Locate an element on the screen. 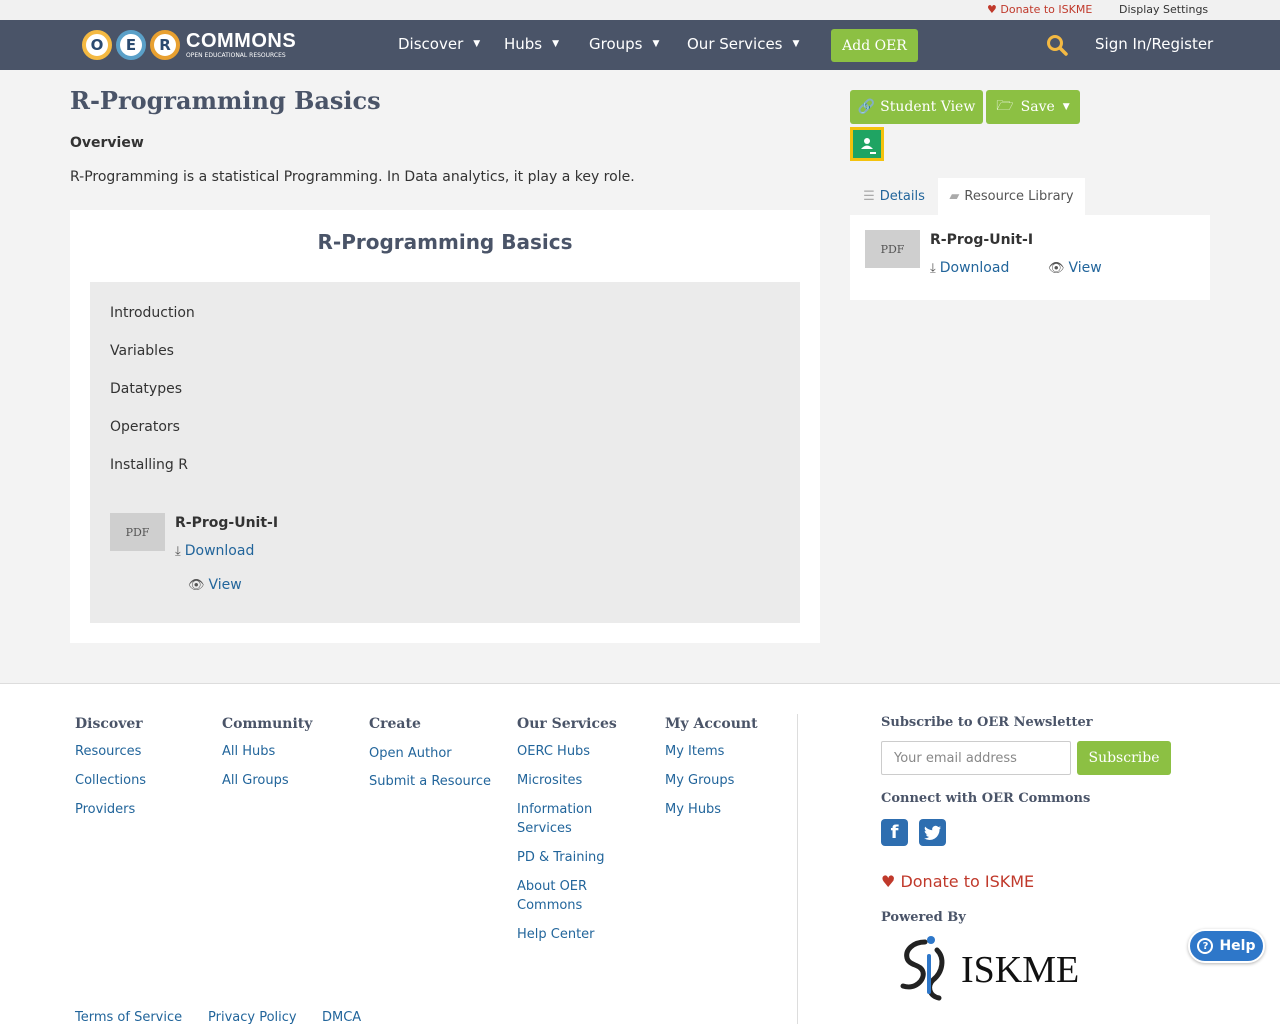  logo-wordmark: COMMONS OPEN EDUCATIONAL RESOURCES is located at coordinates (241, 45).